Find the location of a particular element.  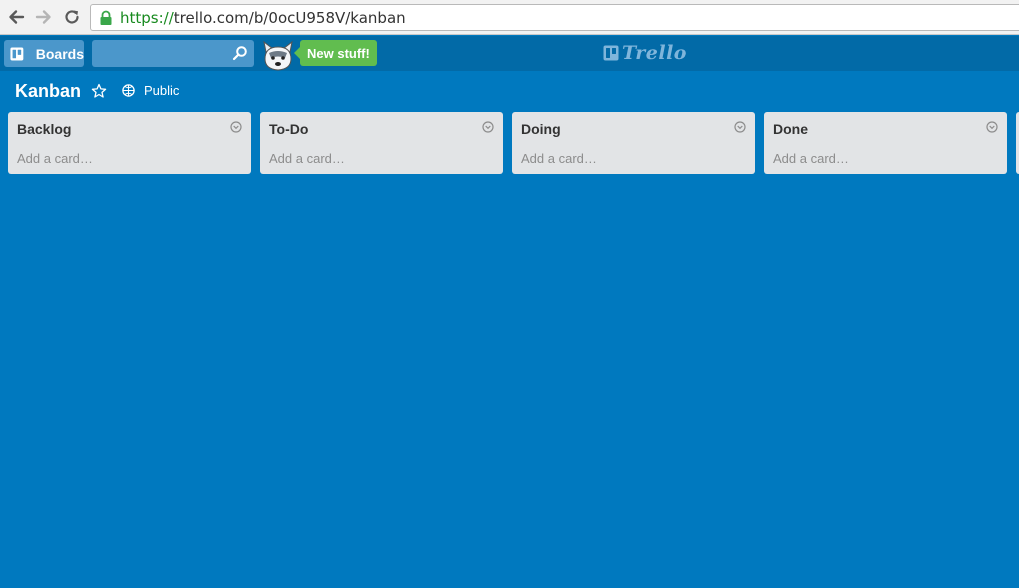

visibility-button: Public is located at coordinates (150, 90).